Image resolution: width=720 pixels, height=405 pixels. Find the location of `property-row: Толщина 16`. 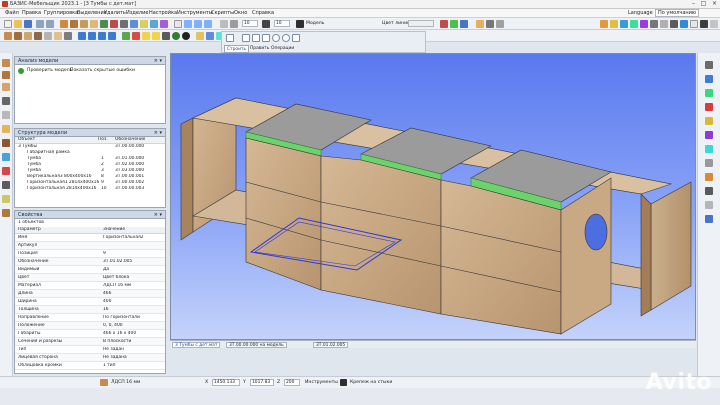

property-row: Толщина 16 is located at coordinates (90, 310).